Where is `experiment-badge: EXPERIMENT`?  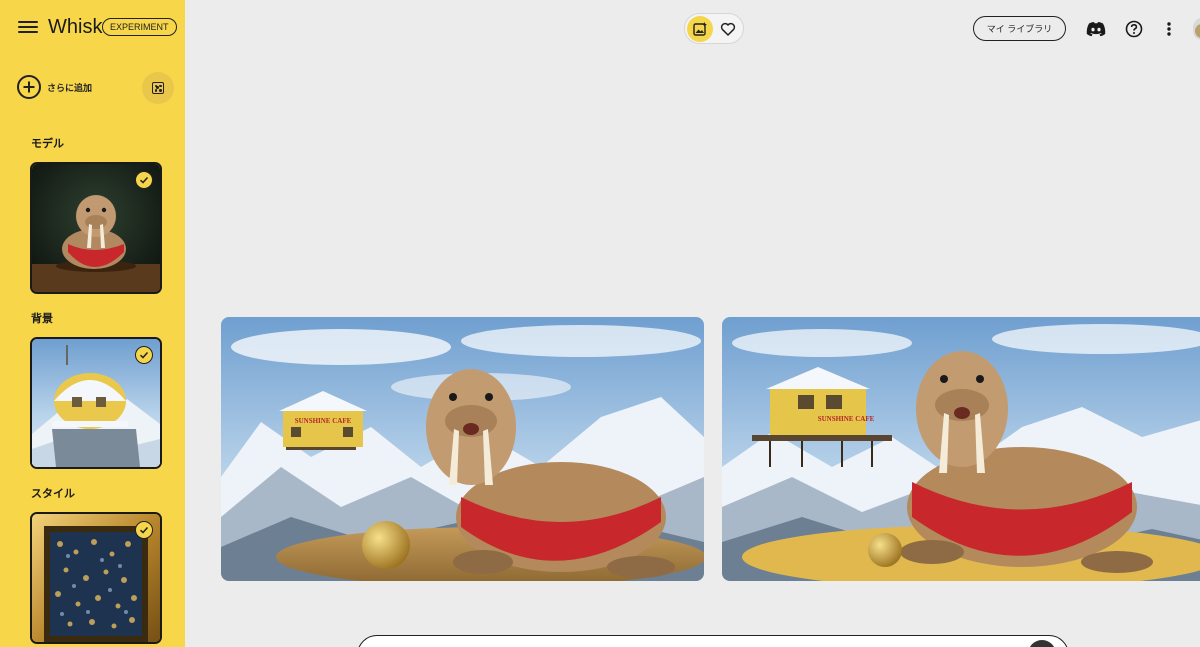
experiment-badge: EXPERIMENT is located at coordinates (139, 27).